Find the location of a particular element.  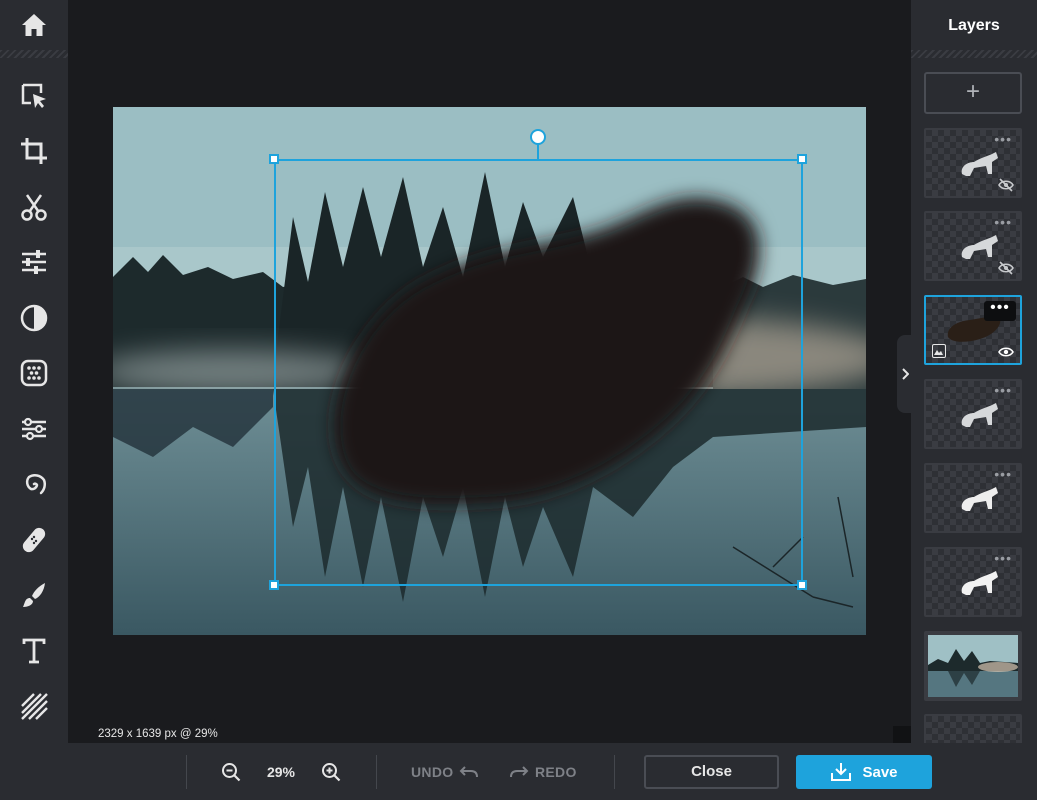

zoom-out-button is located at coordinates (231, 772).